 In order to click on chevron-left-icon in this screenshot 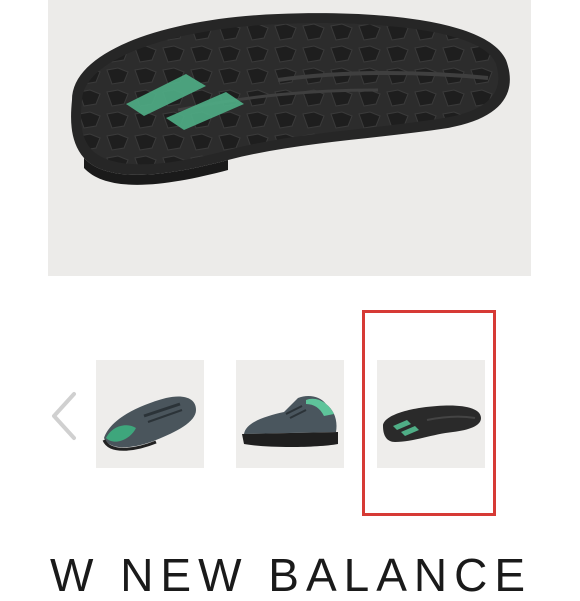, I will do `click(64, 416)`.